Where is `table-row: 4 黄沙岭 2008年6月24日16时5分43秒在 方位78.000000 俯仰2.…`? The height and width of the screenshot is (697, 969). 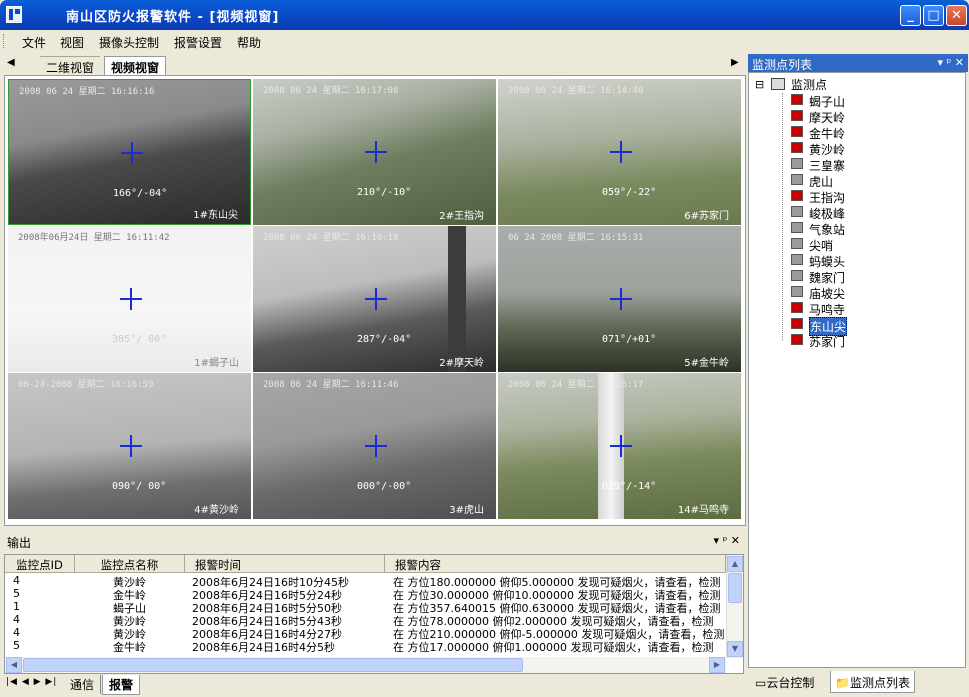
table-row: 4 黄沙岭 2008年6月24日16时5分43秒在 方位78.000000 俯仰2.… is located at coordinates (365, 620).